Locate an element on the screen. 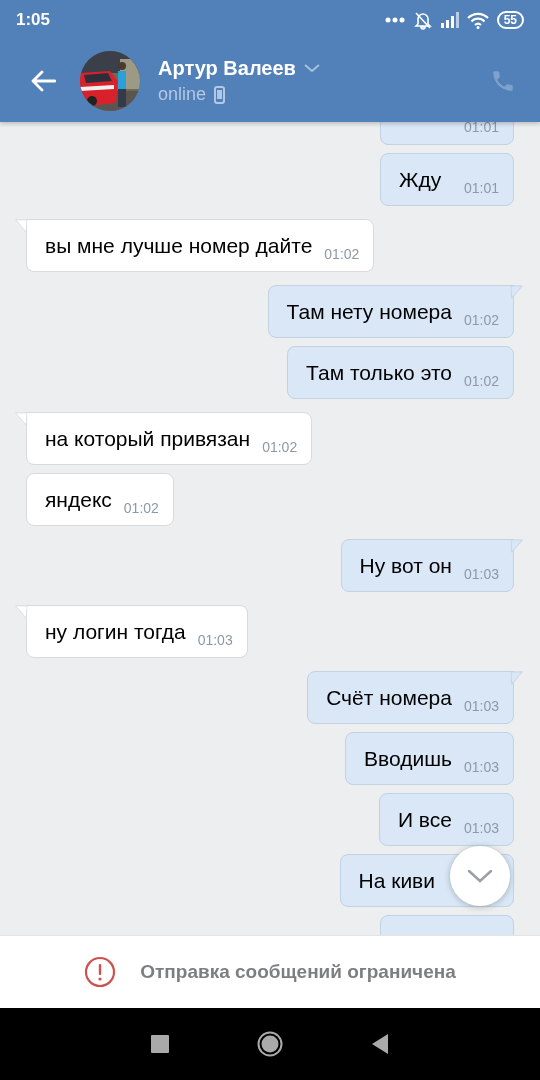 The image size is (540, 1080). phone-device-icon is located at coordinates (220, 94).